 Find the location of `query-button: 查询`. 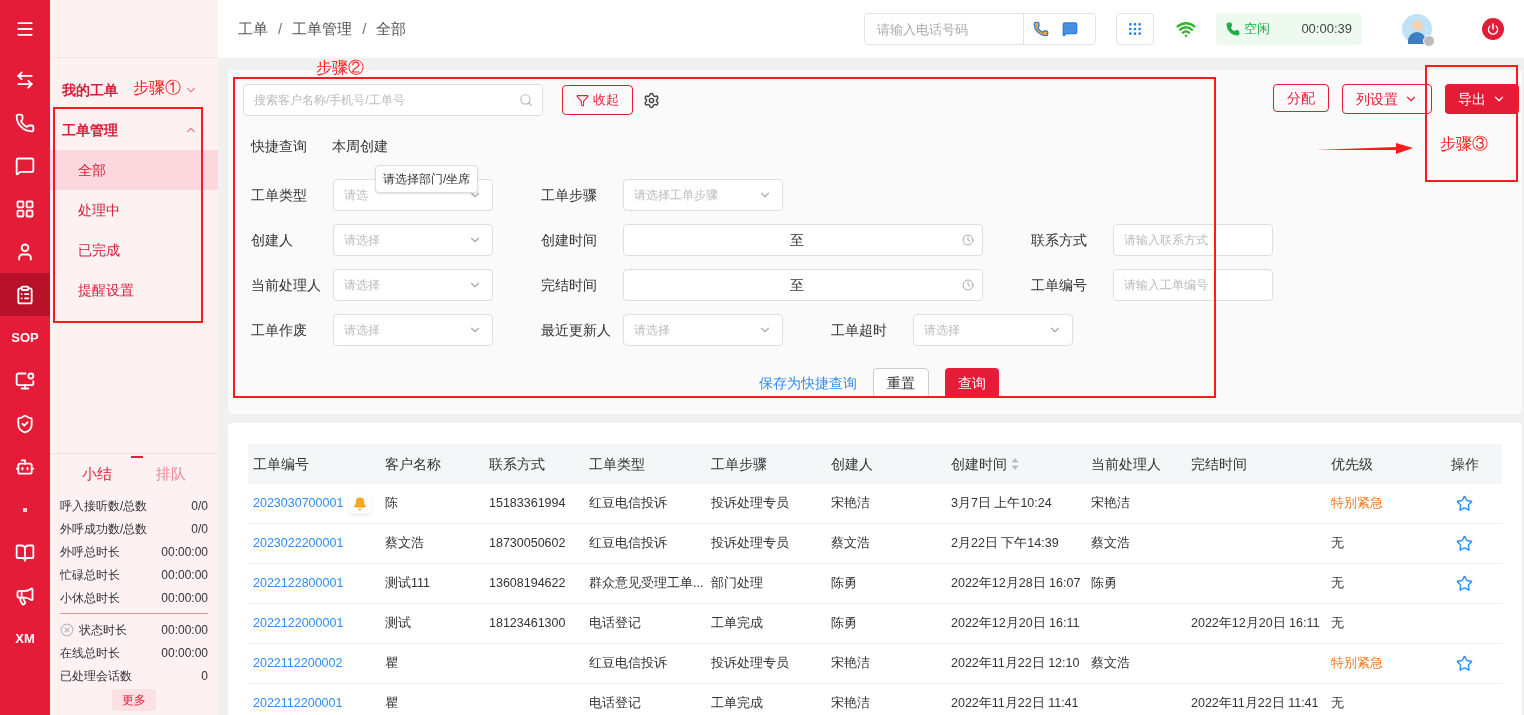

query-button: 查询 is located at coordinates (972, 383).